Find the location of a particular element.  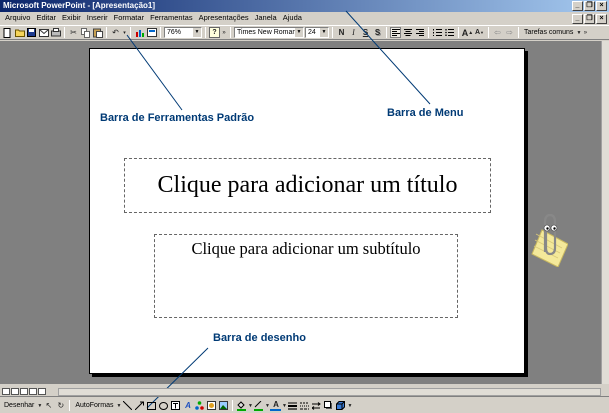

font-color-icon: A is located at coordinates (276, 405).